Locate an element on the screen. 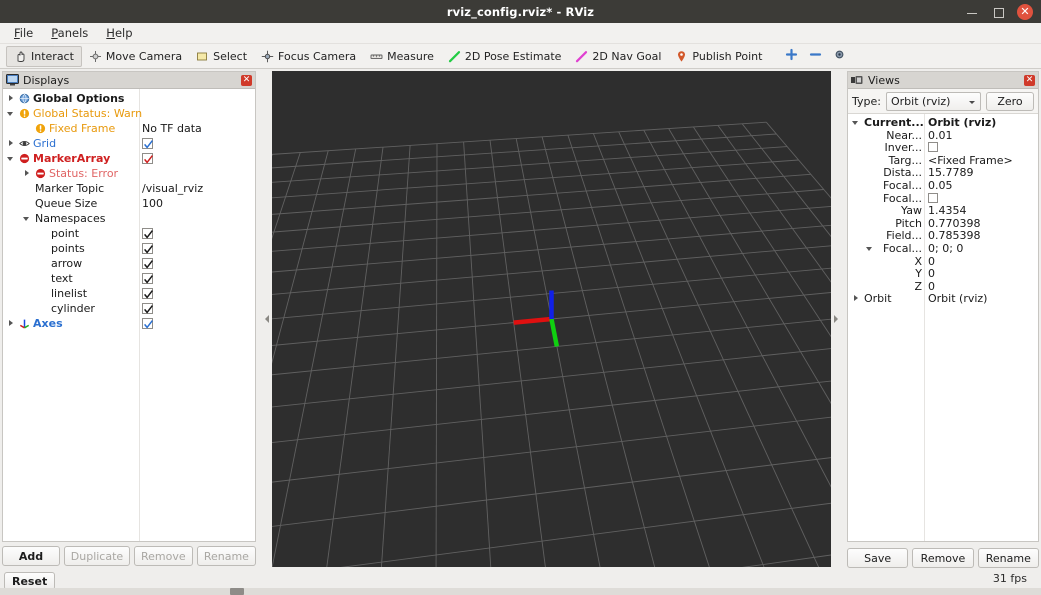  view-property-value: 15.7789 is located at coordinates (951, 172).